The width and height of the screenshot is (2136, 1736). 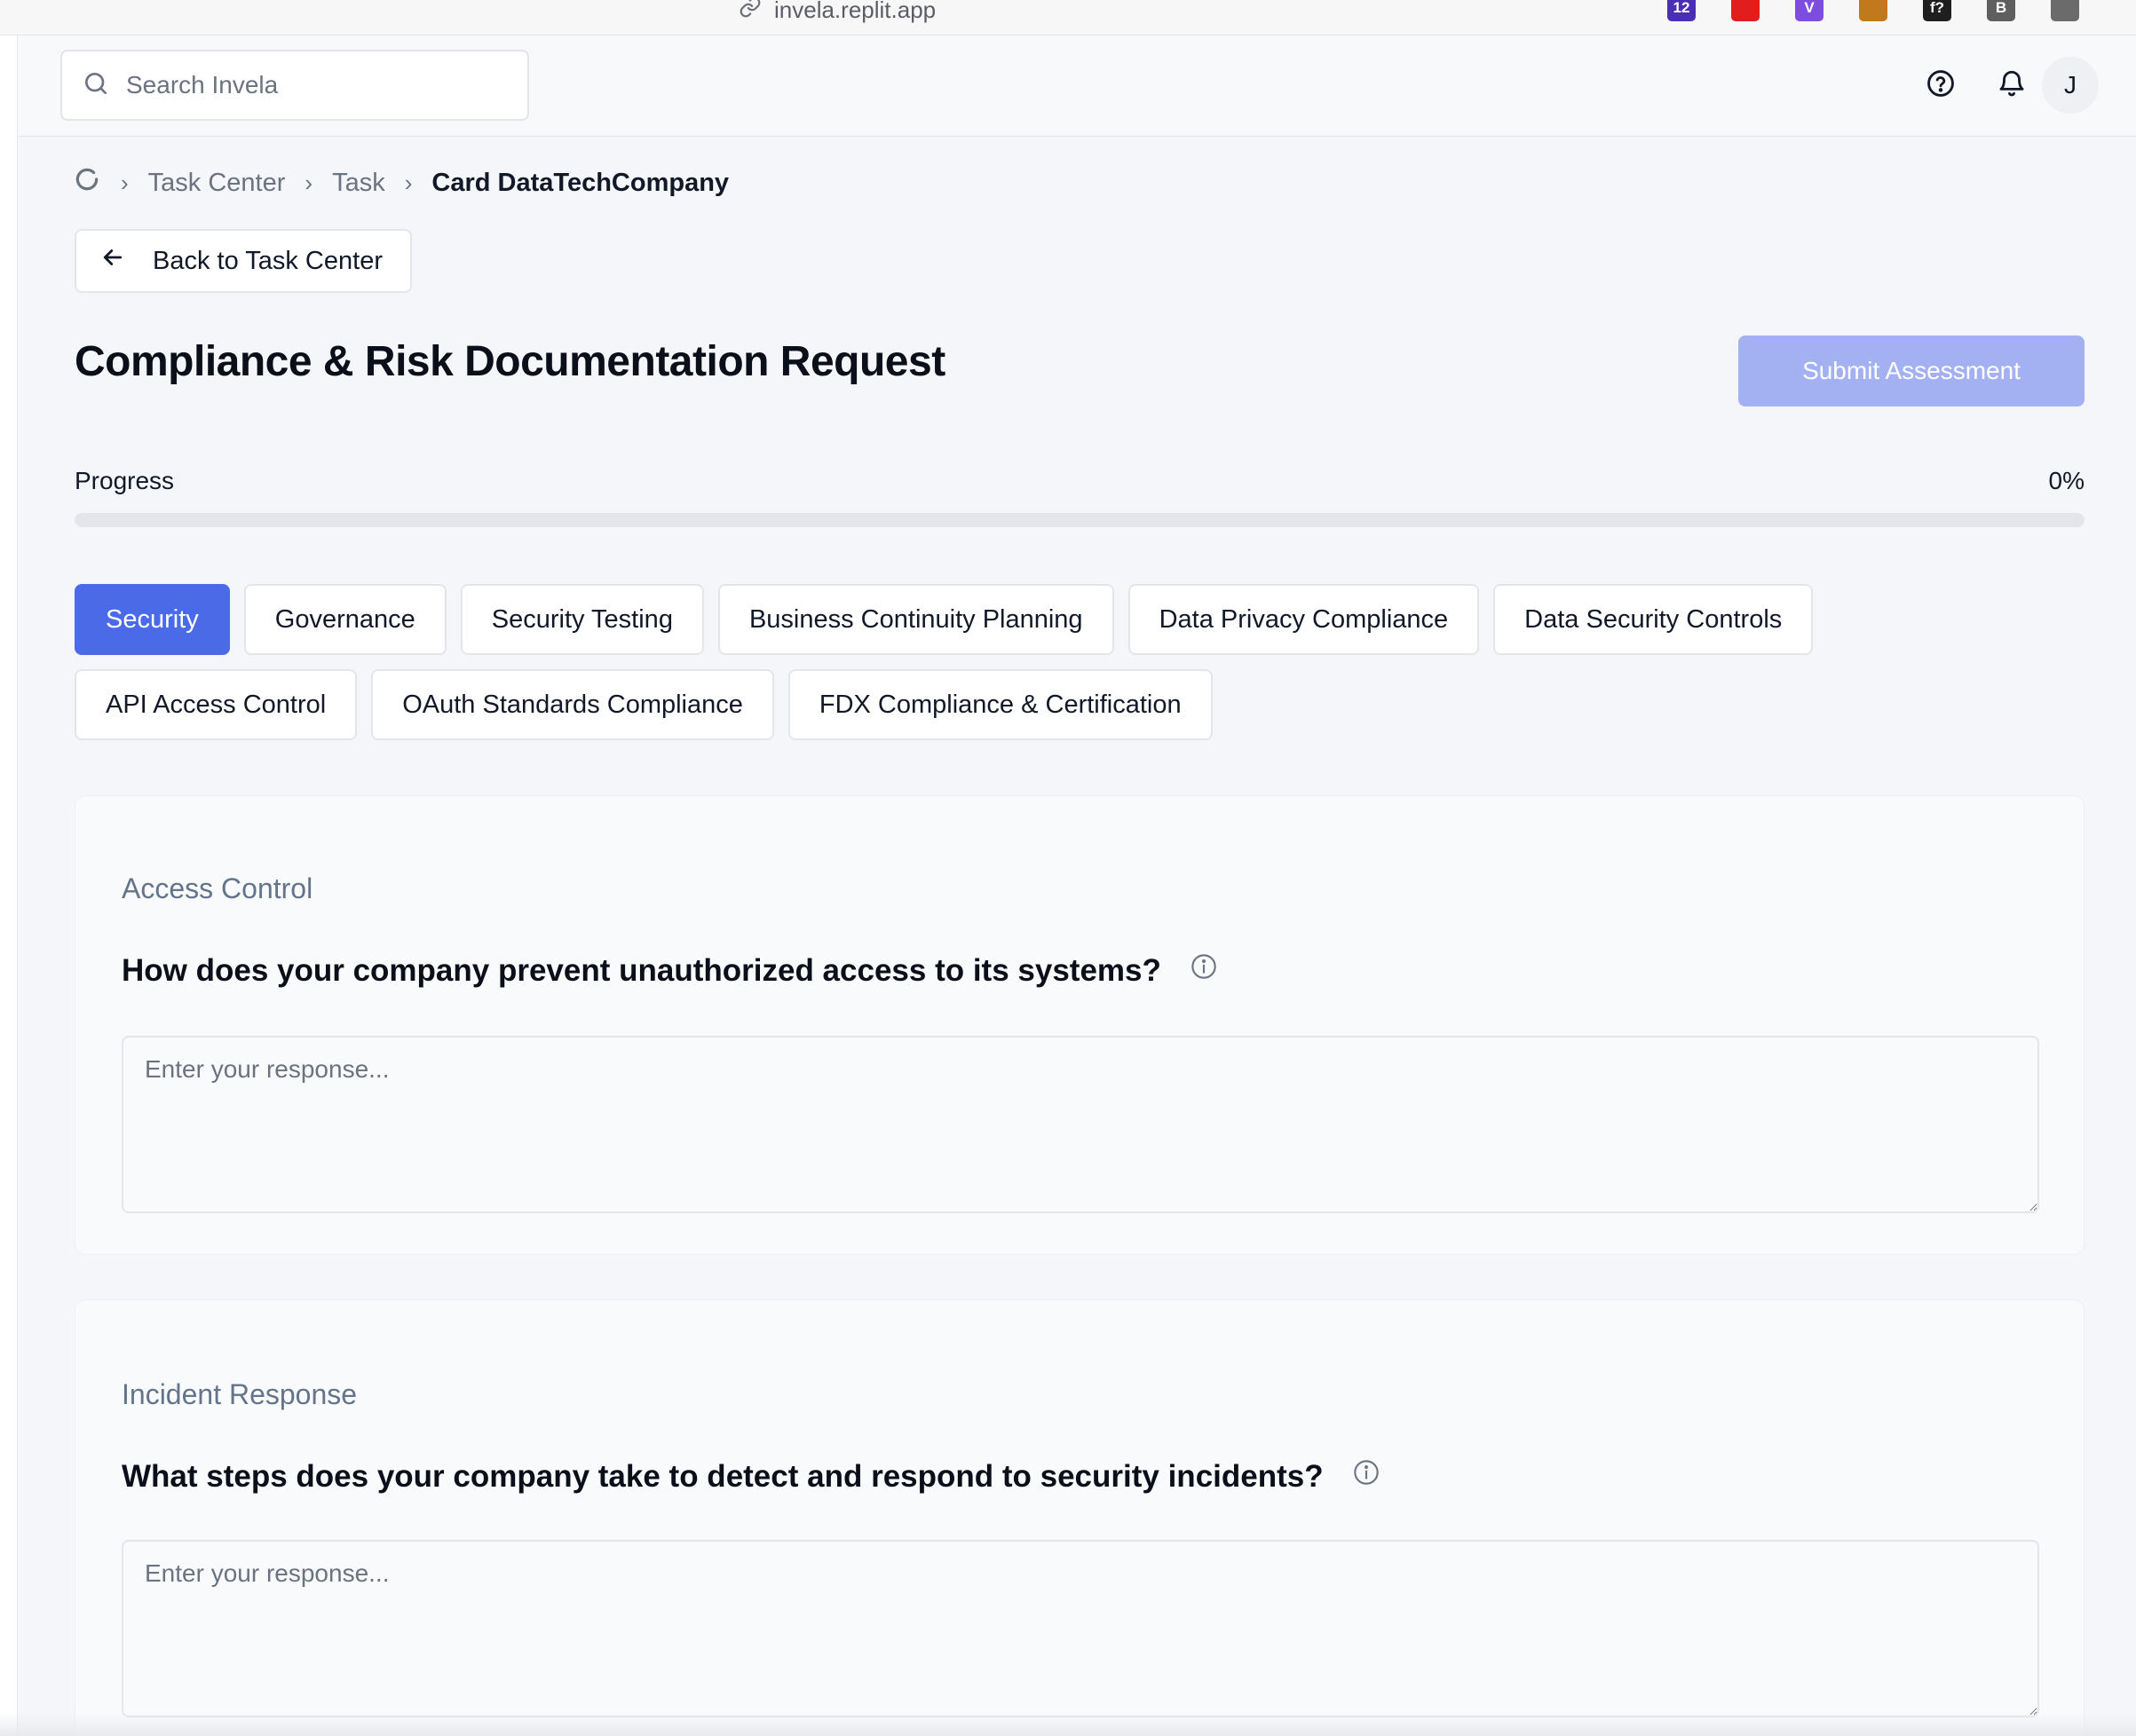 What do you see at coordinates (96, 85) in the screenshot?
I see `search-icon` at bounding box center [96, 85].